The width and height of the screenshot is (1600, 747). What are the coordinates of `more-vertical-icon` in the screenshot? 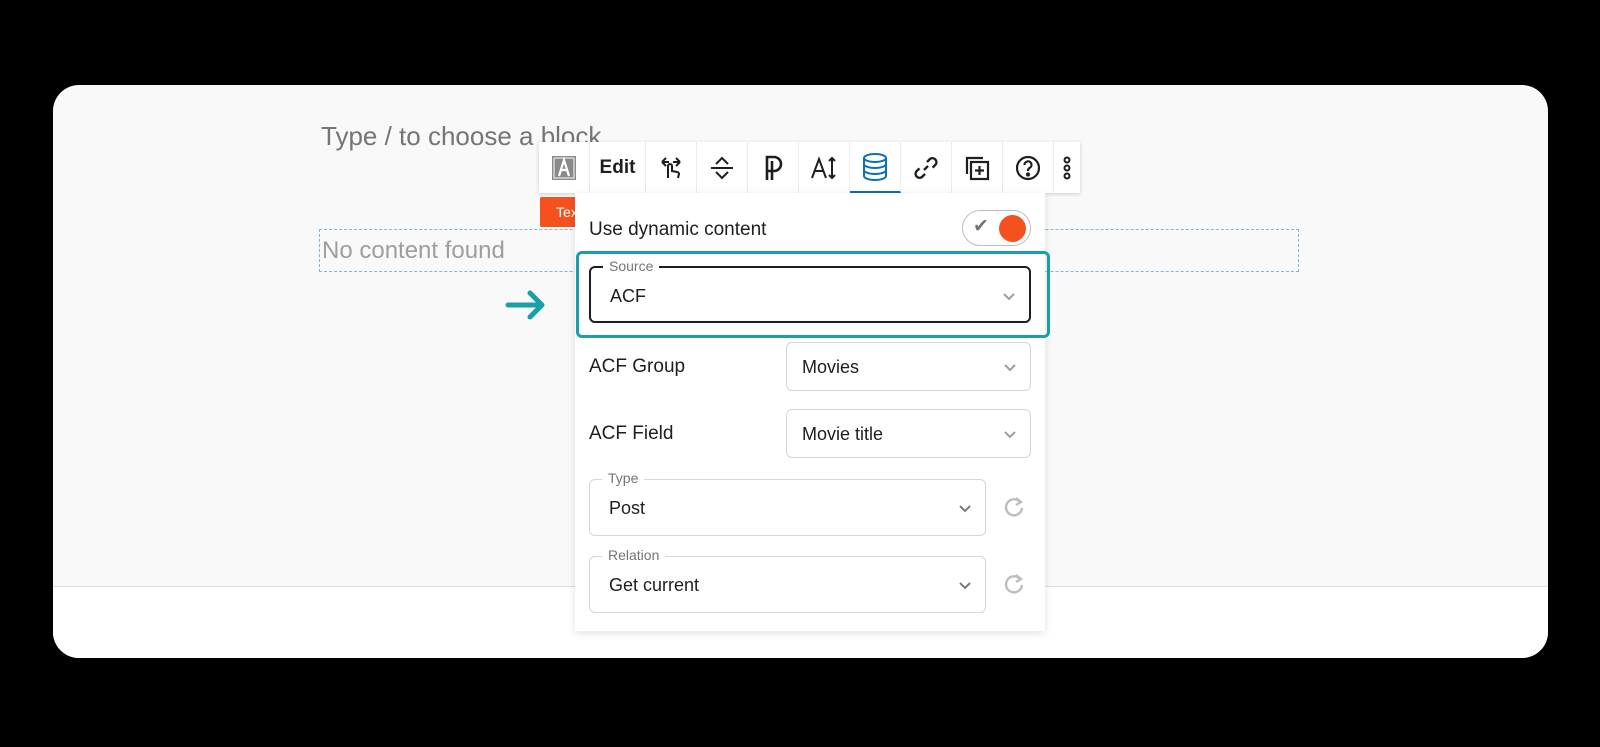 It's located at (1067, 167).